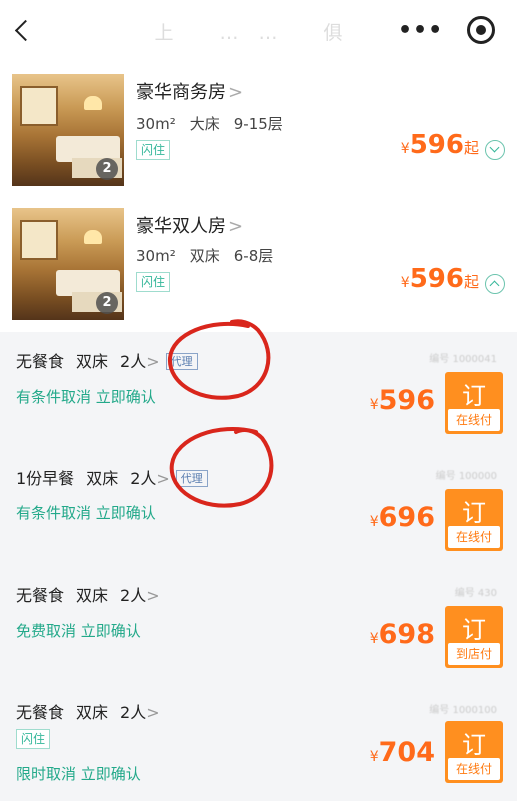 This screenshot has height=801, width=517. What do you see at coordinates (463, 359) in the screenshot?
I see `plan-code: 编号 1000041` at bounding box center [463, 359].